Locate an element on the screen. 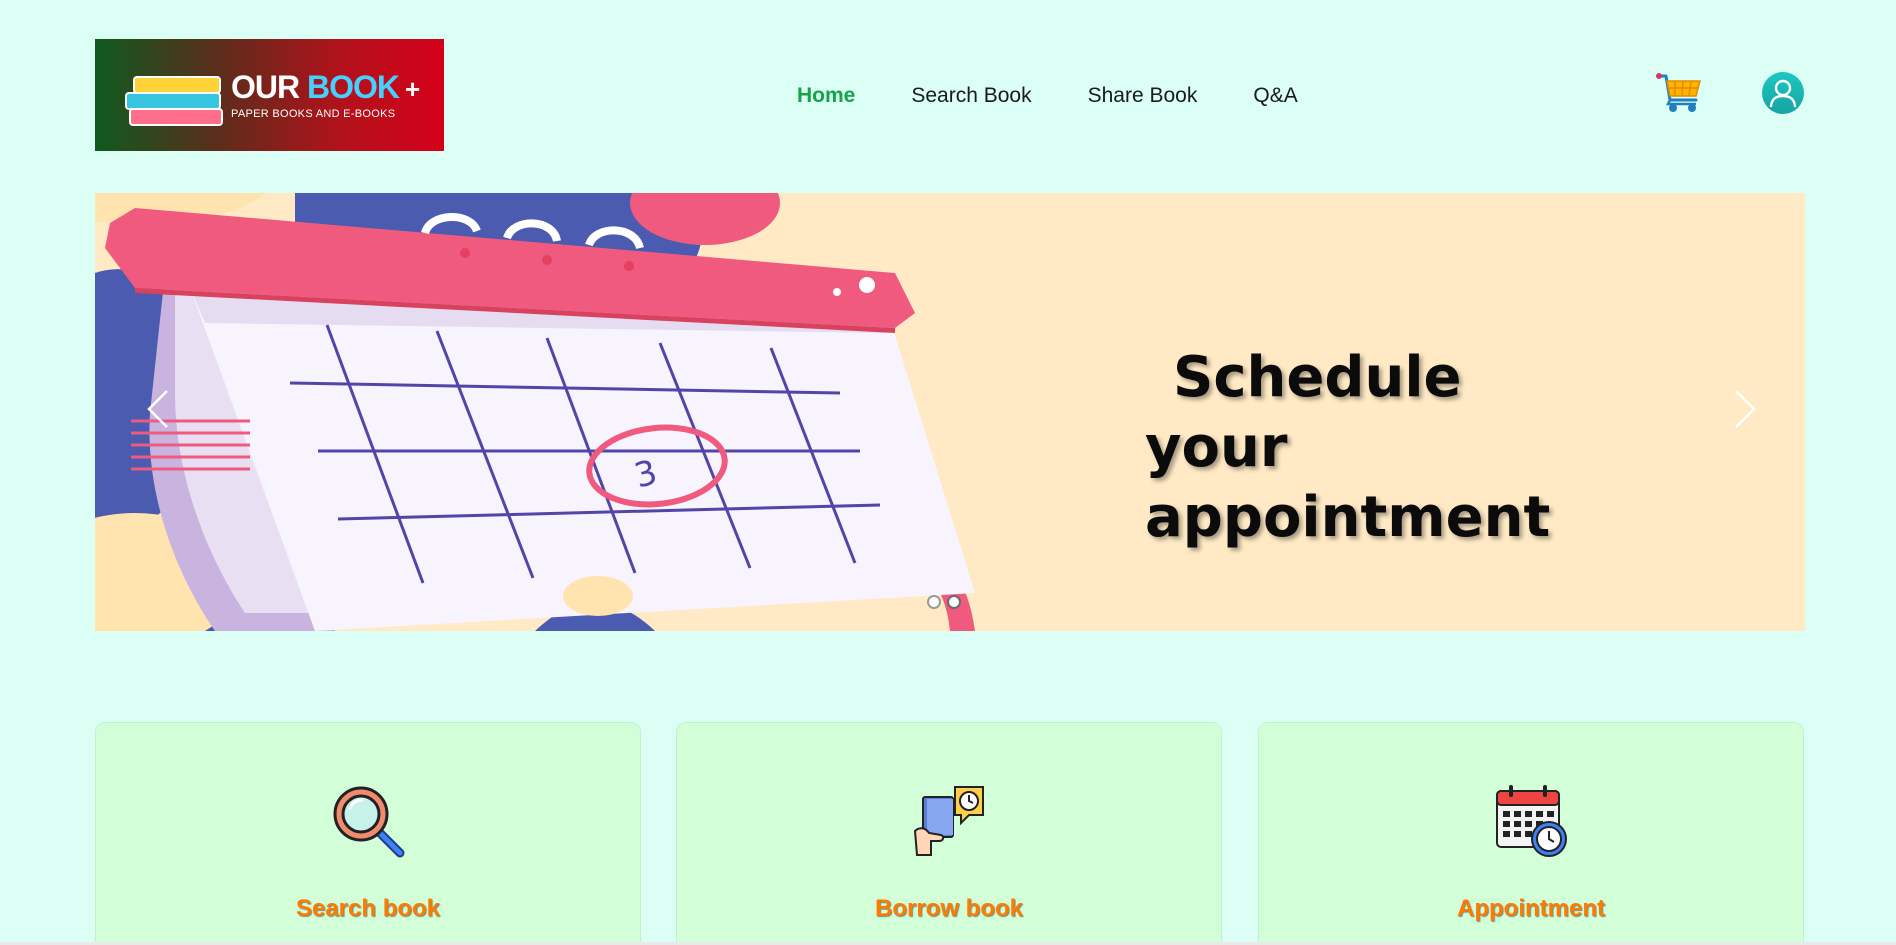 This screenshot has height=945, width=1896. banner-line-1: Schedule is located at coordinates (1317, 377).